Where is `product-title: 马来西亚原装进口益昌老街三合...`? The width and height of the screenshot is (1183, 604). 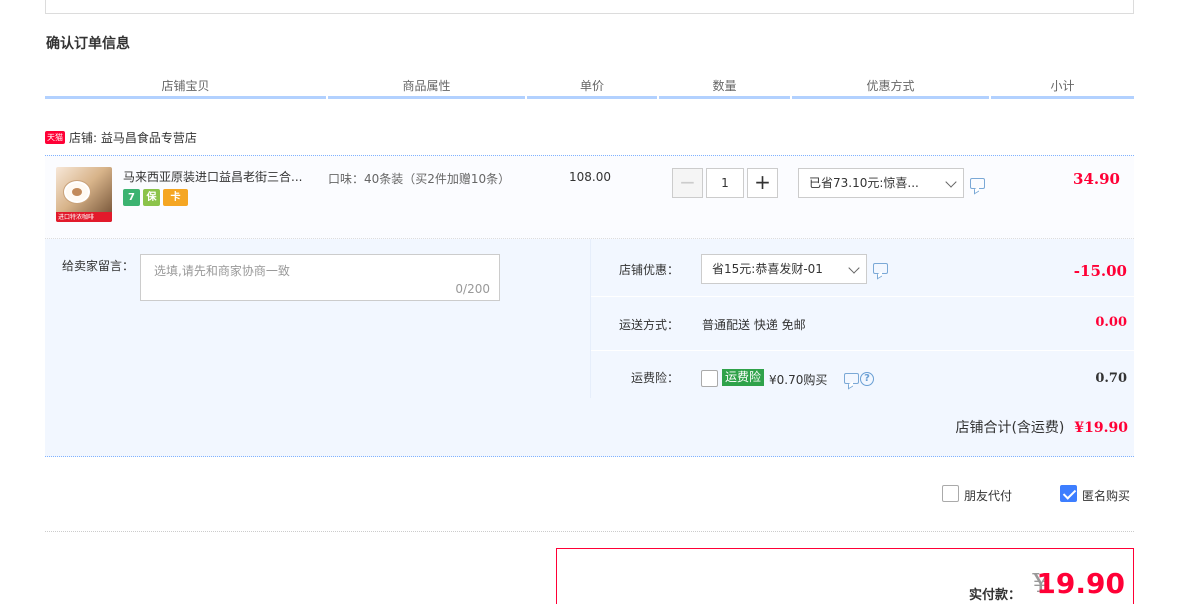 product-title: 马来西亚原装进口益昌老街三合... is located at coordinates (223, 176).